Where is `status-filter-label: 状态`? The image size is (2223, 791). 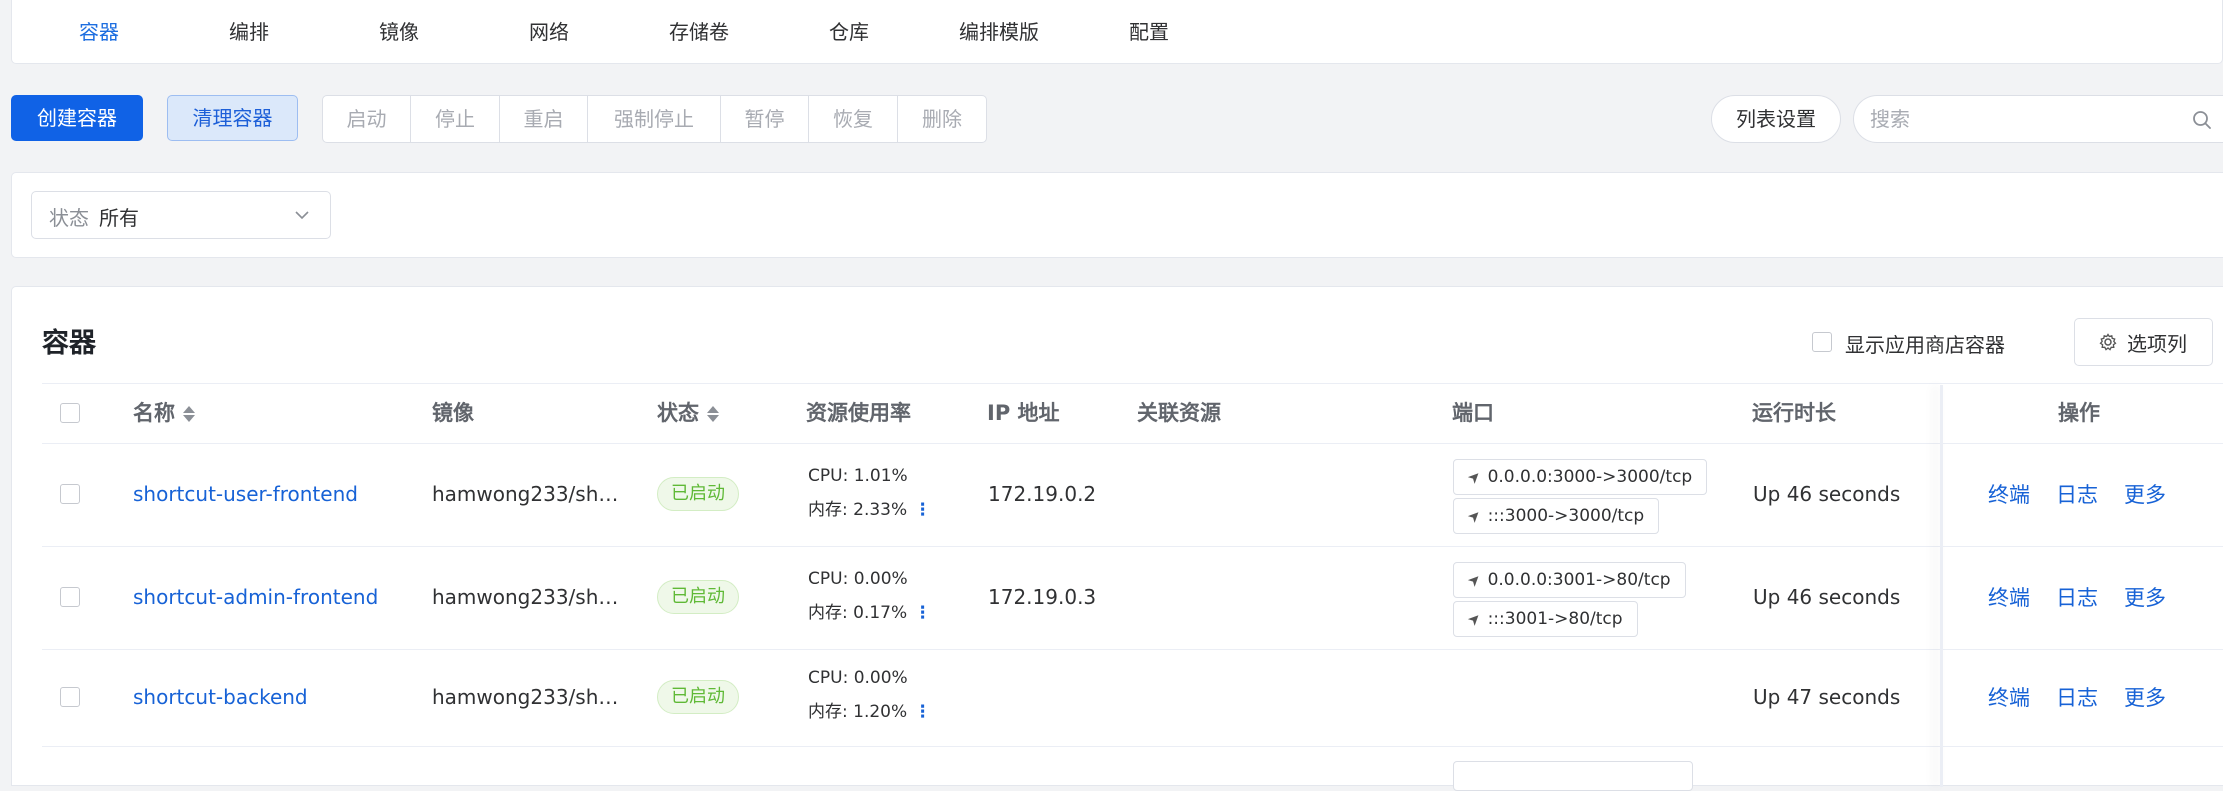
status-filter-label: 状态 is located at coordinates (69, 218).